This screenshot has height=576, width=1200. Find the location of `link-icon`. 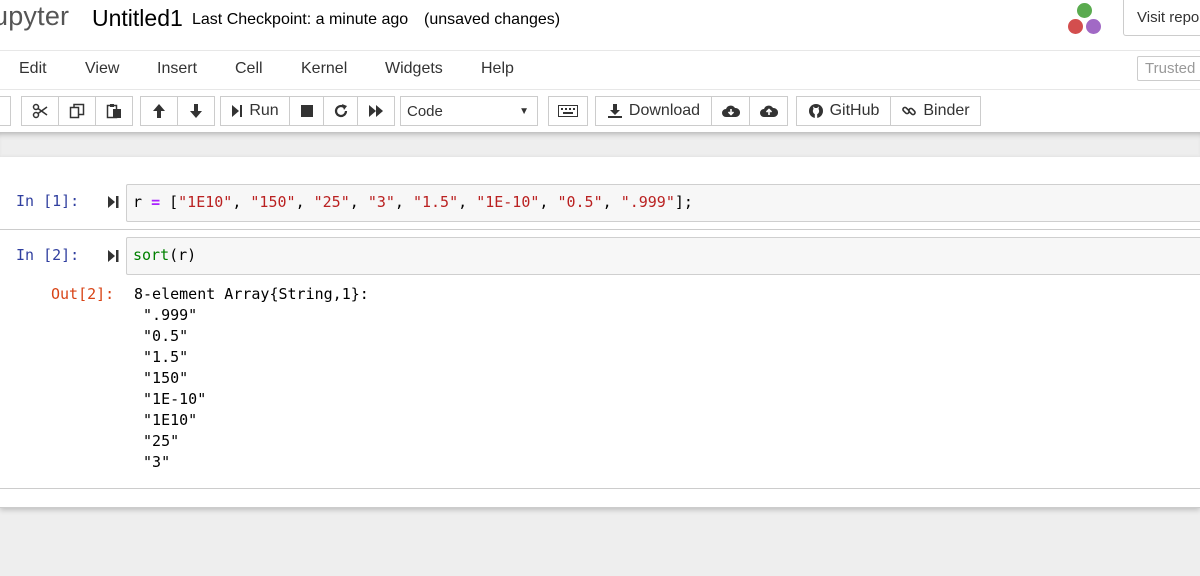

link-icon is located at coordinates (909, 111).